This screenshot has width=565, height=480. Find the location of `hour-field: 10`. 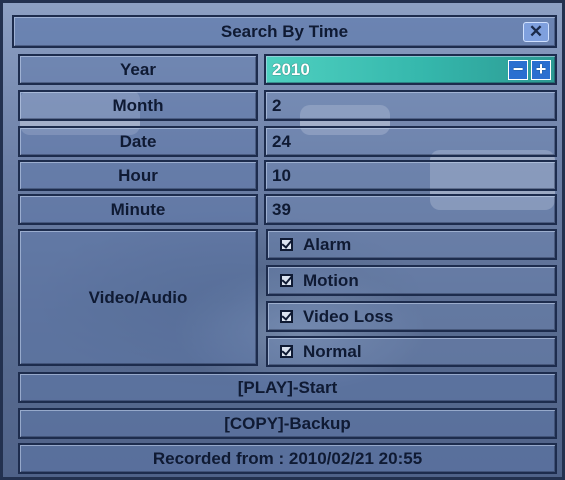

hour-field: 10 is located at coordinates (410, 175).